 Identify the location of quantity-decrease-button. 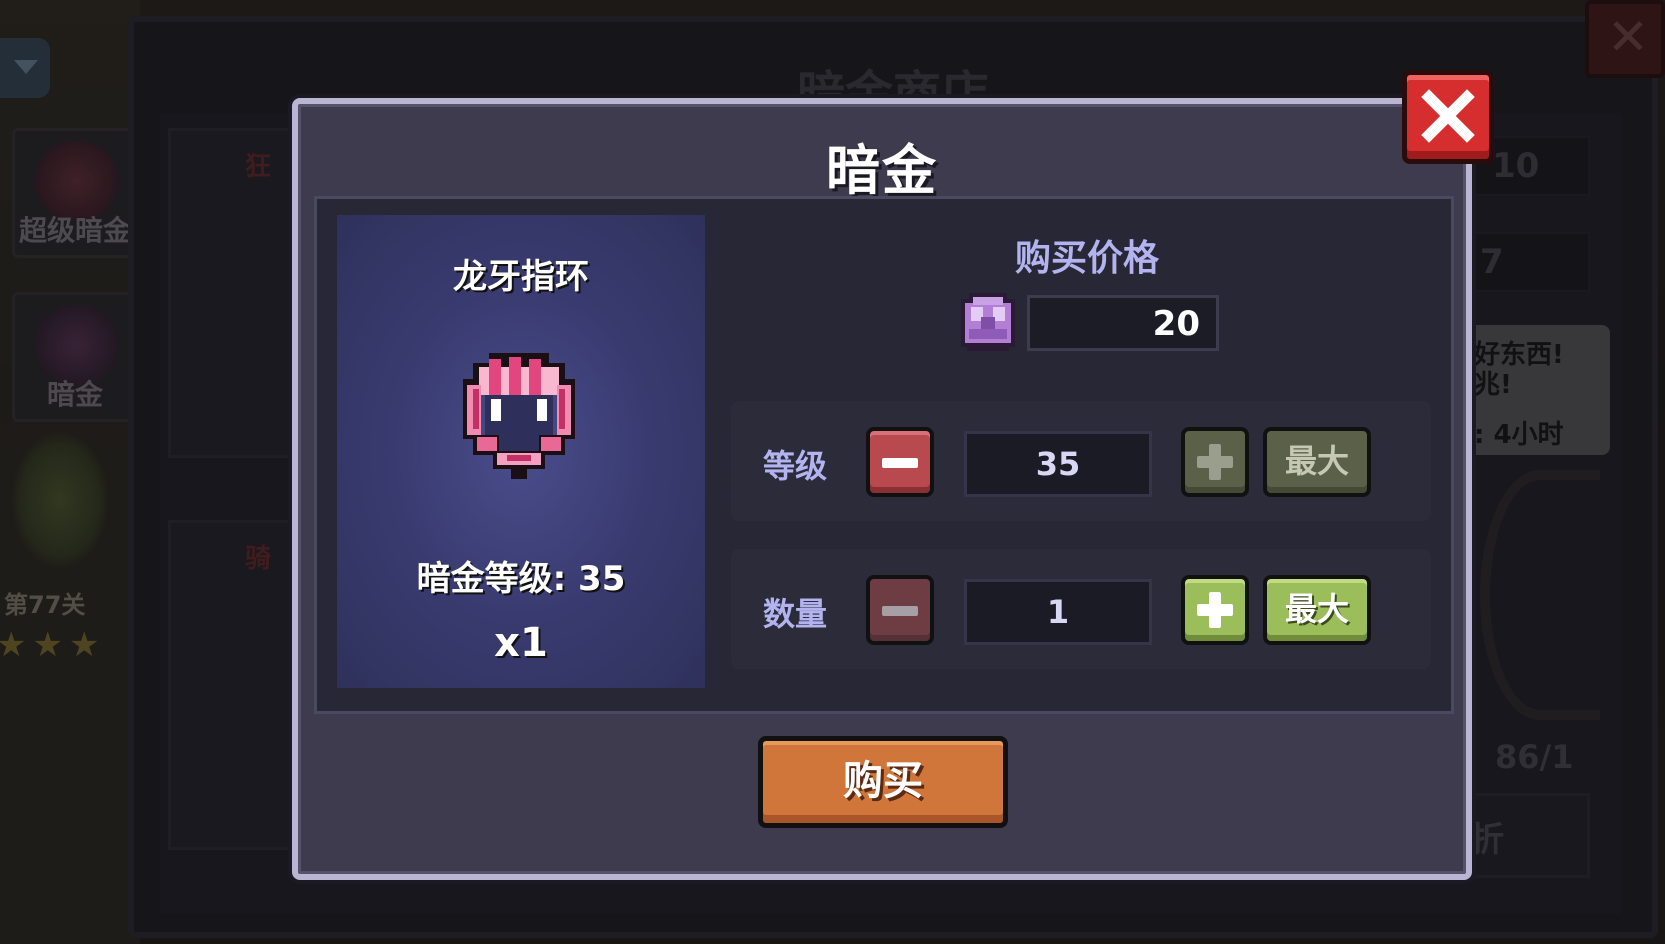
(900, 610).